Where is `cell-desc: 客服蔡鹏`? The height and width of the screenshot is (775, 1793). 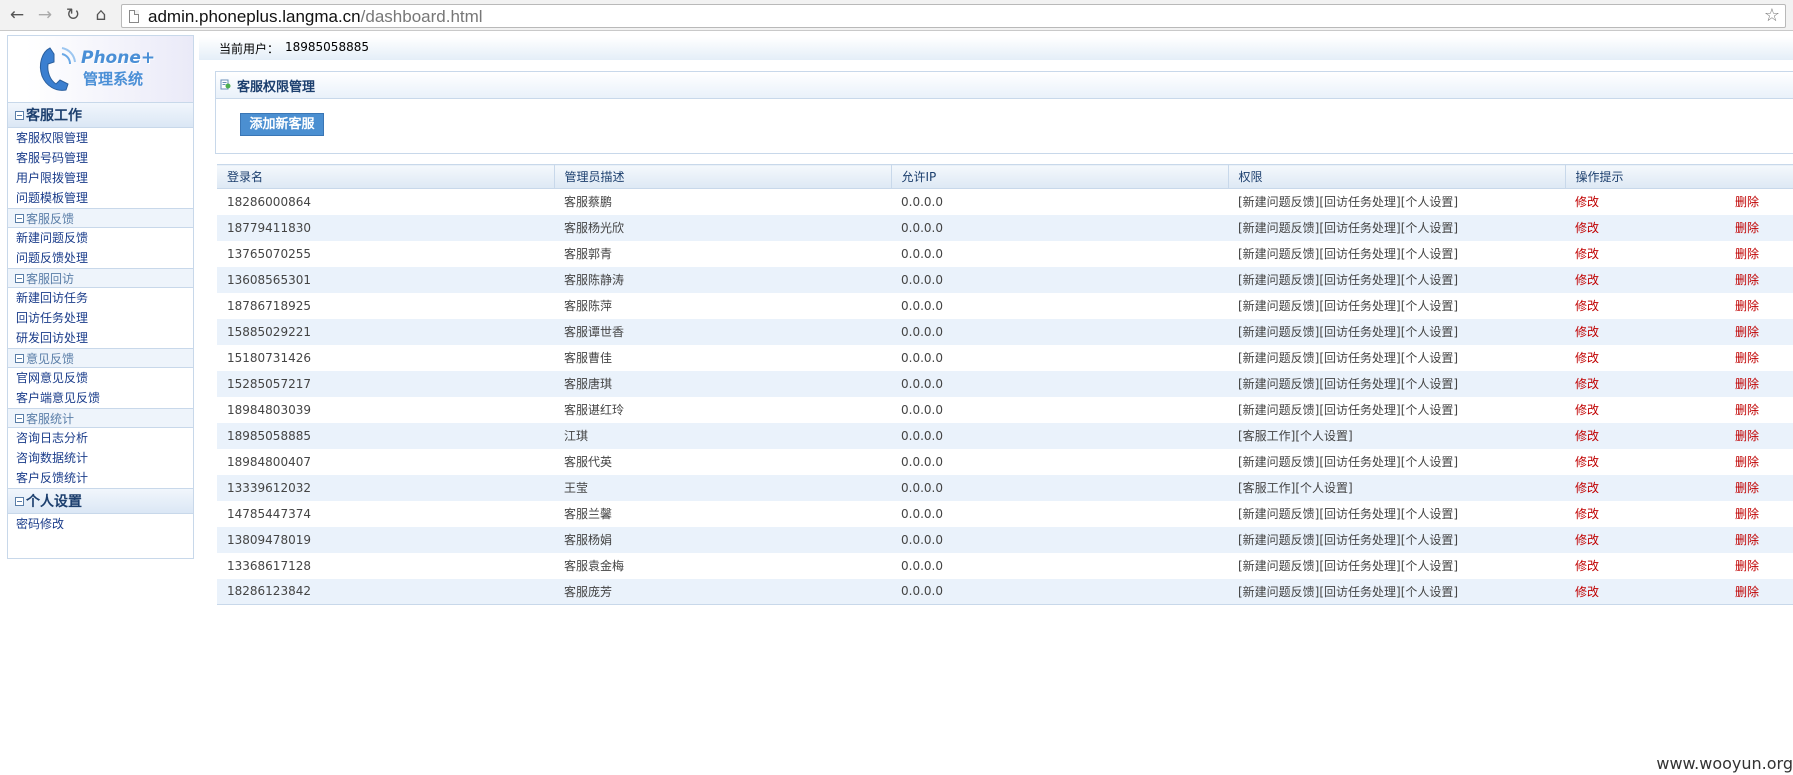 cell-desc: 客服蔡鹏 is located at coordinates (722, 201).